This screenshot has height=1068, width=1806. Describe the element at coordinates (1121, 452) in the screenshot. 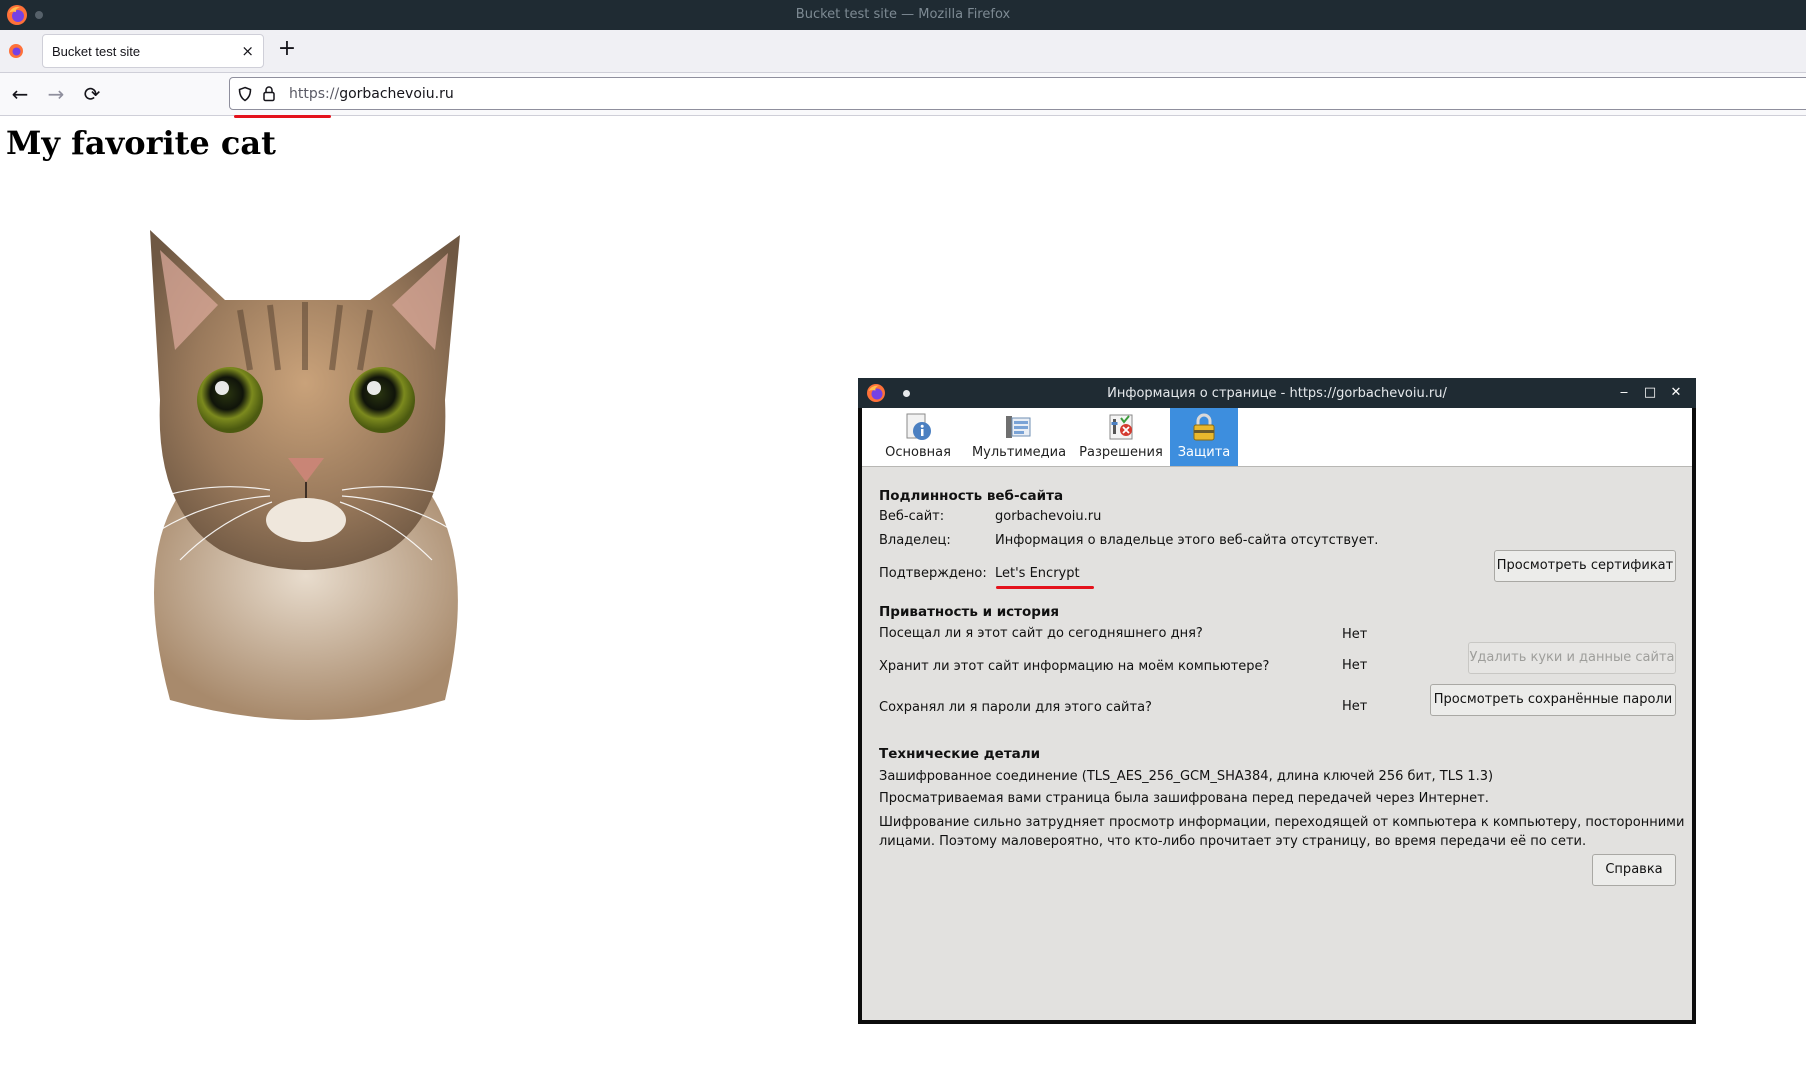

I see `tab-permissions-label: Разрешения` at that location.